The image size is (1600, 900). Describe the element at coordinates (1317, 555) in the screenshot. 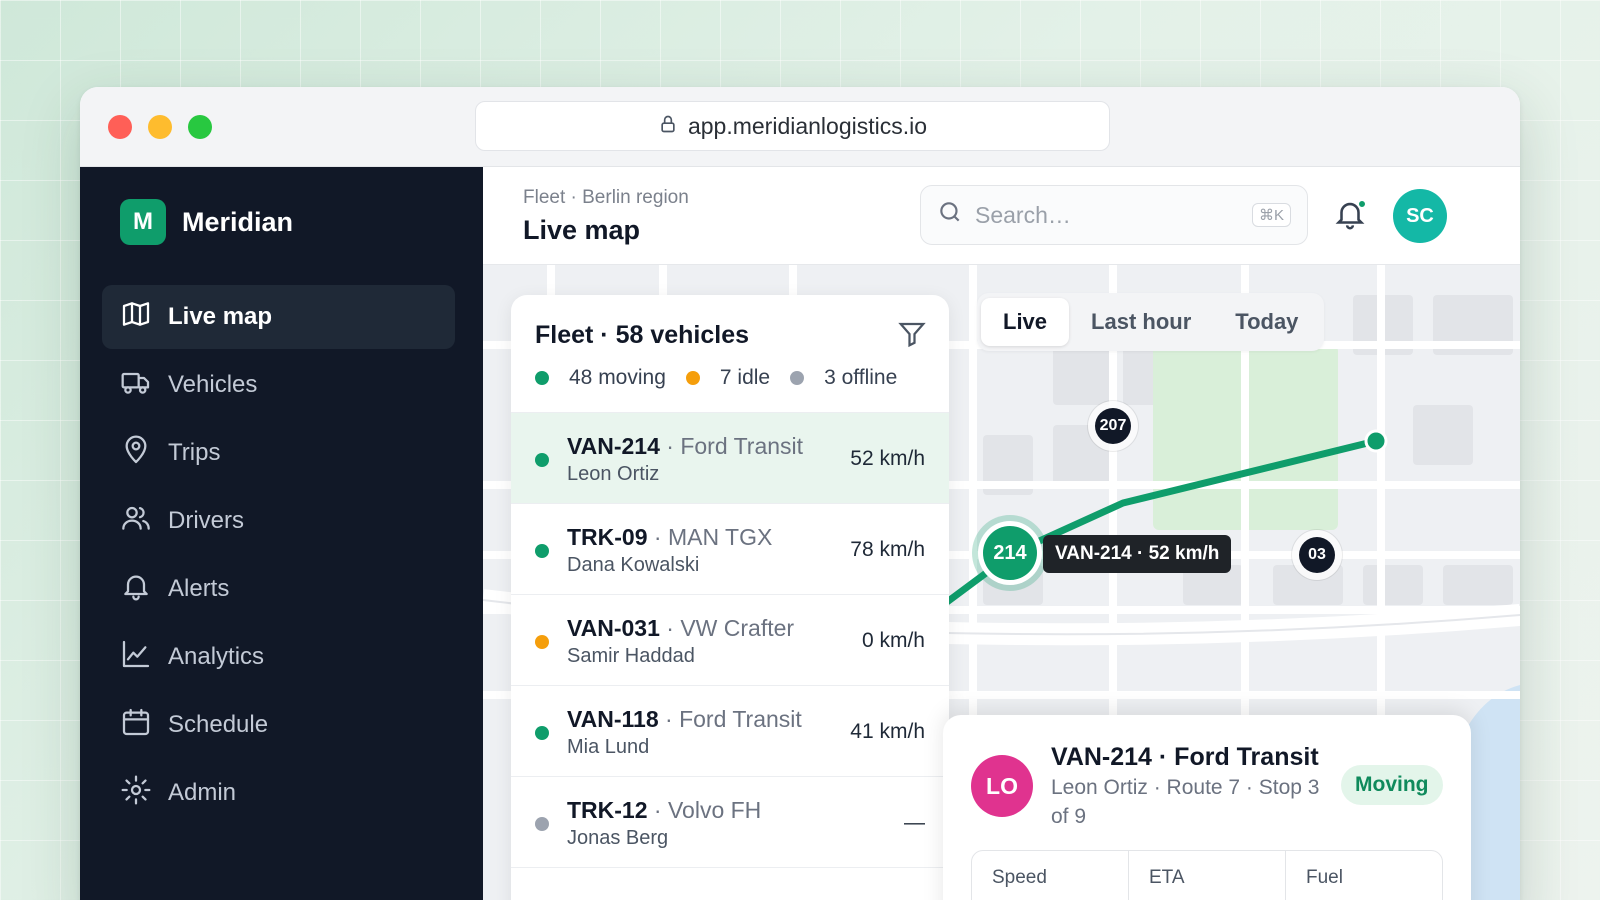

I see `vehicle-marker-03: 03` at that location.